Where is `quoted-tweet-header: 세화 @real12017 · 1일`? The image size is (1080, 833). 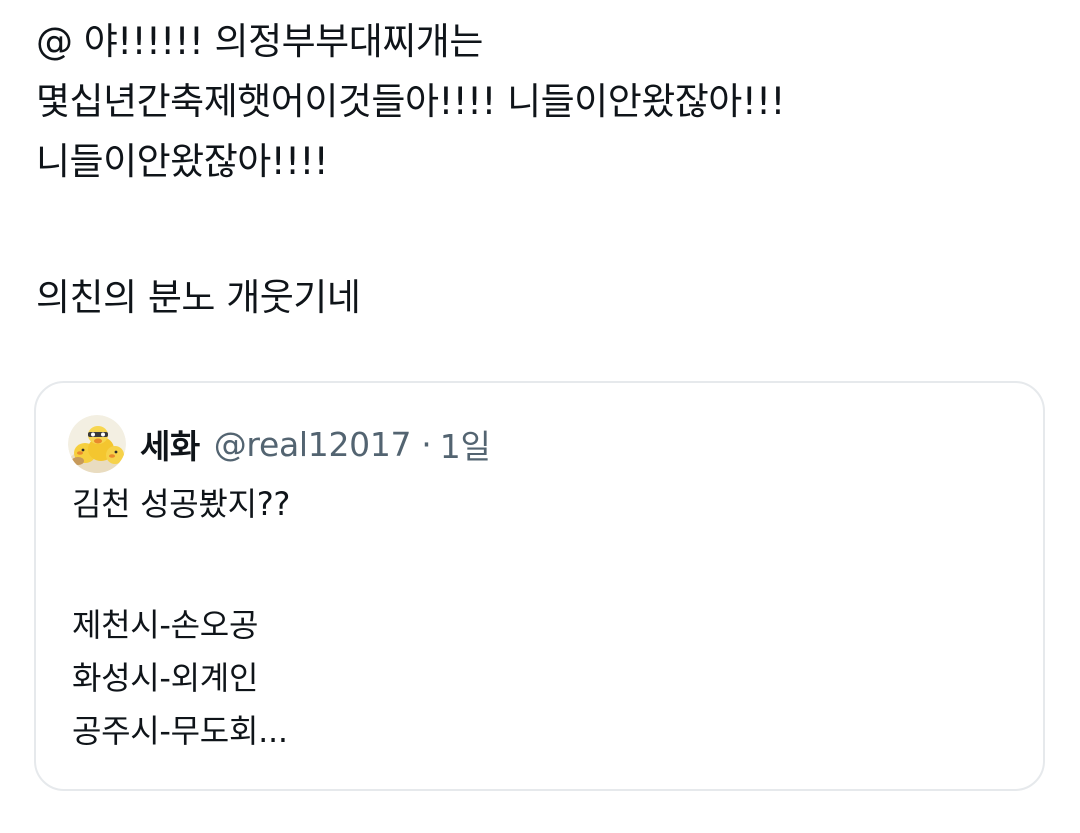
quoted-tweet-header: 세화 @real12017 · 1일 is located at coordinates (279, 444).